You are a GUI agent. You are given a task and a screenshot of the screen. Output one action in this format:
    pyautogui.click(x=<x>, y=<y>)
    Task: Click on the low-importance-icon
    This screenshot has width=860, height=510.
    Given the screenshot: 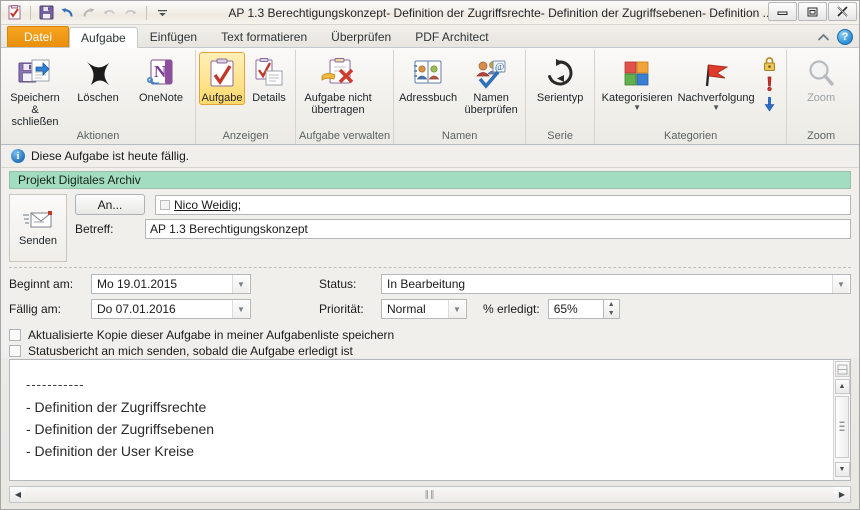 What is the action you would take?
    pyautogui.click(x=769, y=104)
    